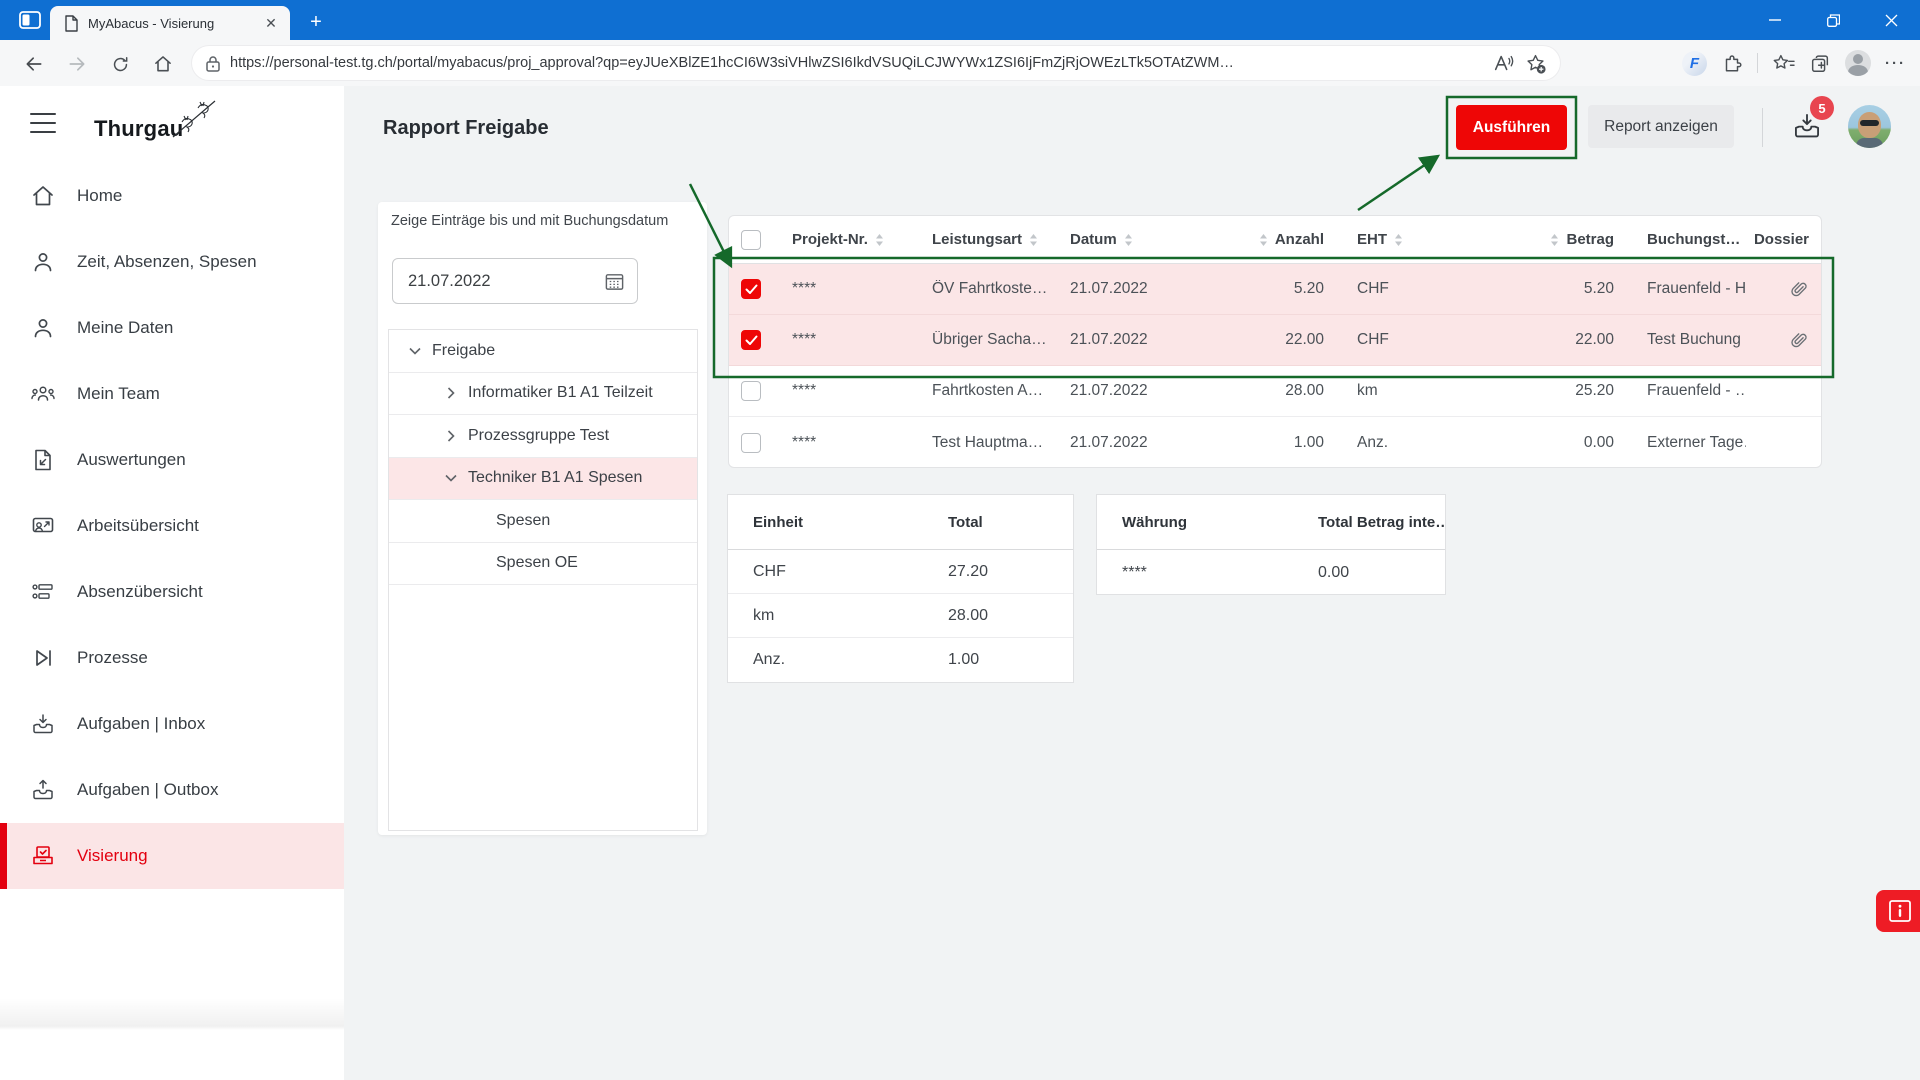  What do you see at coordinates (560, 393) in the screenshot?
I see `tree-node-label: Informatiker B1 A1 Teilzeit` at bounding box center [560, 393].